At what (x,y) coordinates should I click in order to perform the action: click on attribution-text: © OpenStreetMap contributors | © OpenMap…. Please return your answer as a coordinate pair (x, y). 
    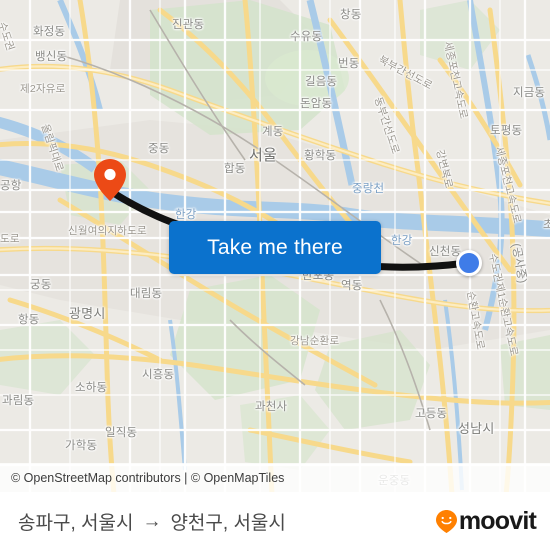
    Looking at the image, I should click on (147, 478).